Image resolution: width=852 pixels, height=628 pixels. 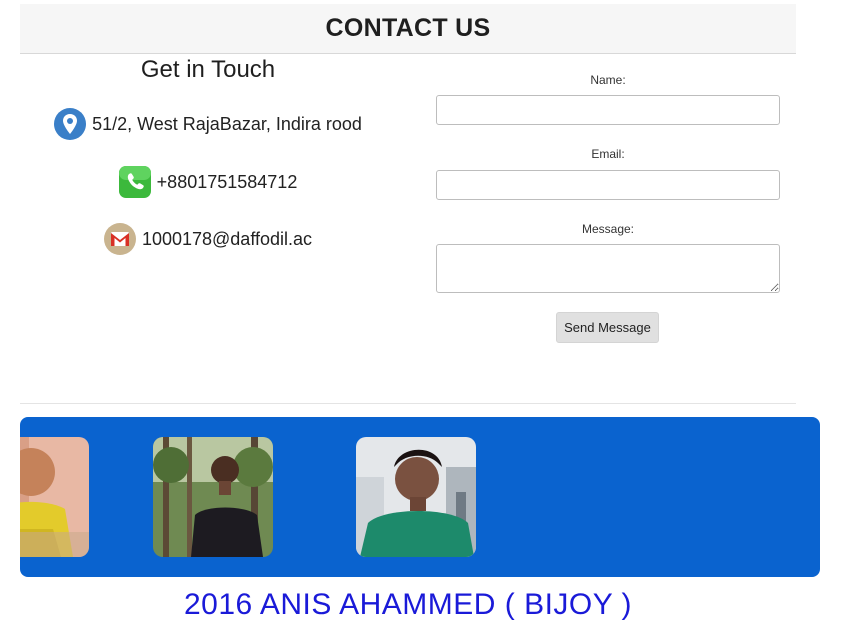 I want to click on name-input, so click(x=608, y=110).